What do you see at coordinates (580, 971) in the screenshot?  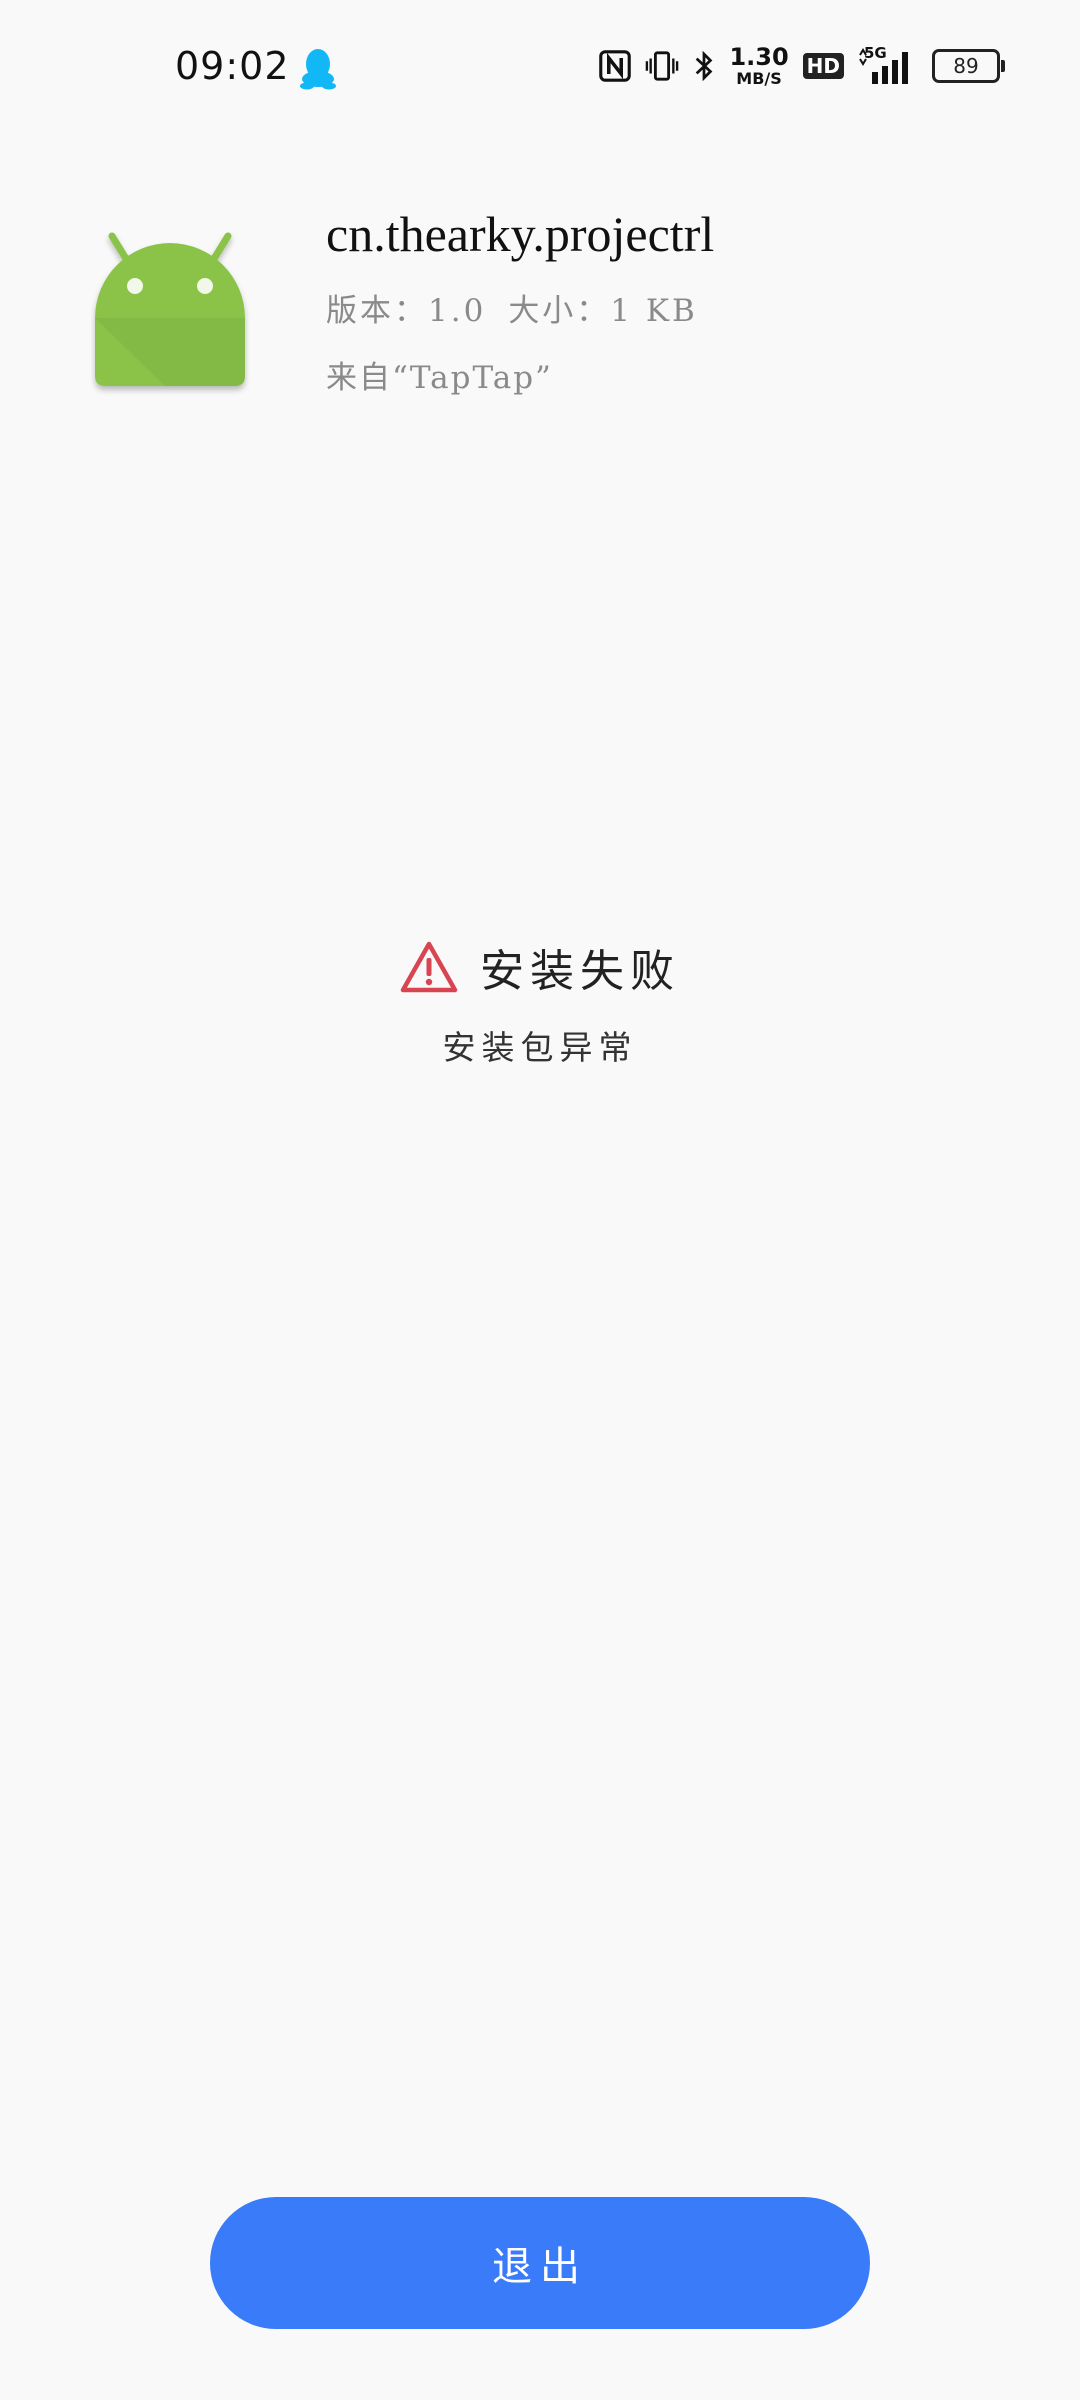 I see `install-failed-title: 安装失败` at bounding box center [580, 971].